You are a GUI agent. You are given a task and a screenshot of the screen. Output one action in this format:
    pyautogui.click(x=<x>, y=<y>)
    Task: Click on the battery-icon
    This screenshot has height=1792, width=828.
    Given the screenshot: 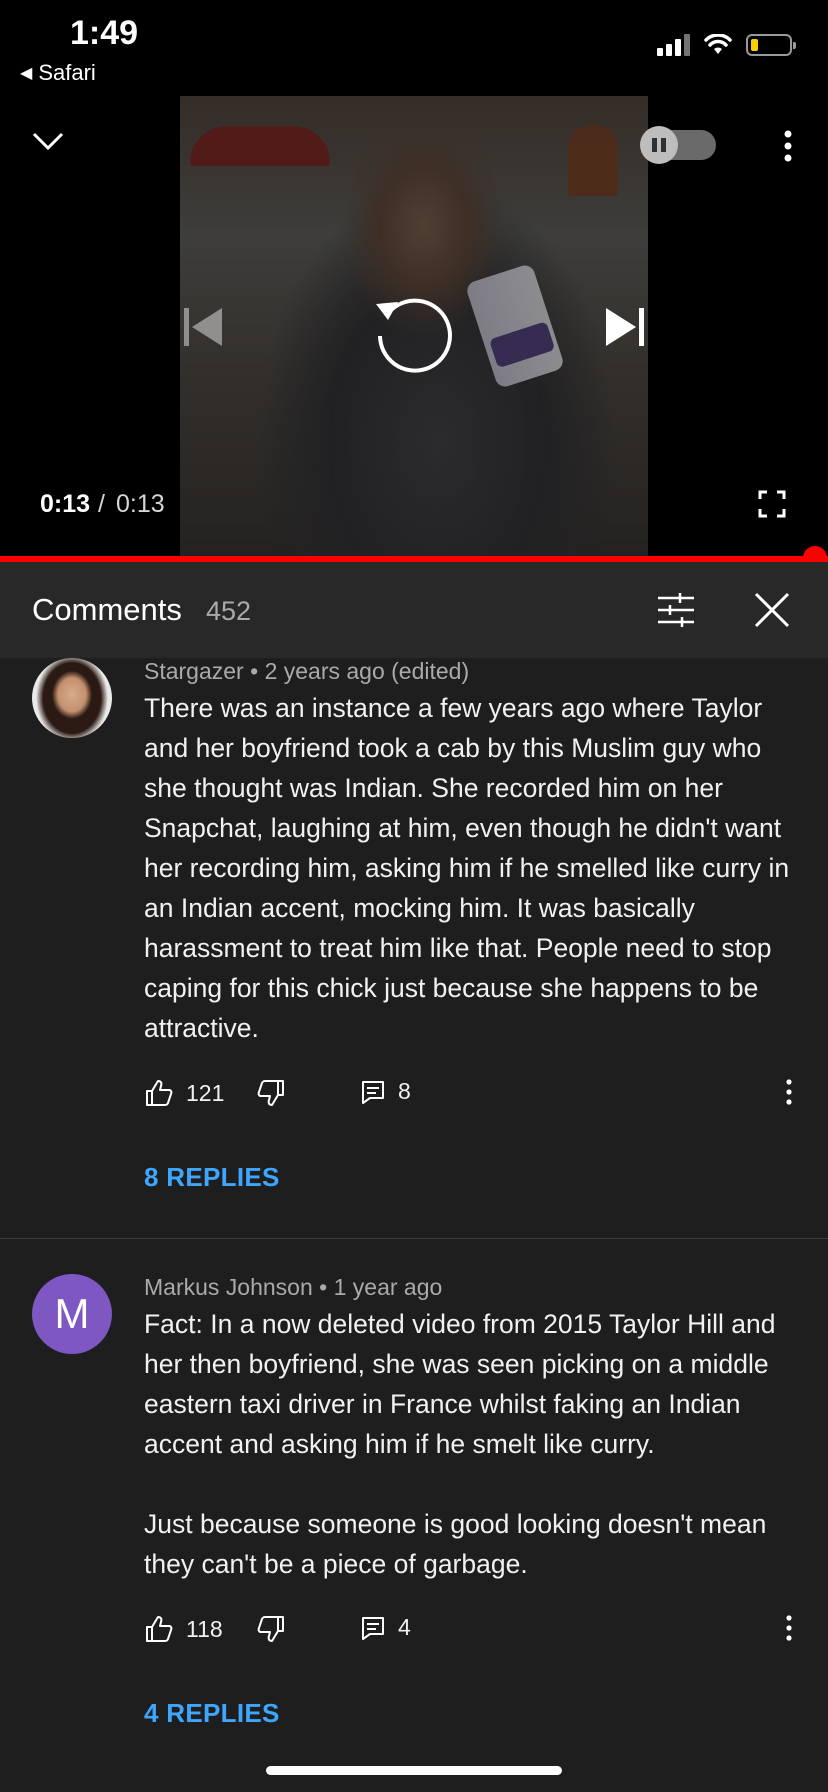 What is the action you would take?
    pyautogui.click(x=771, y=45)
    